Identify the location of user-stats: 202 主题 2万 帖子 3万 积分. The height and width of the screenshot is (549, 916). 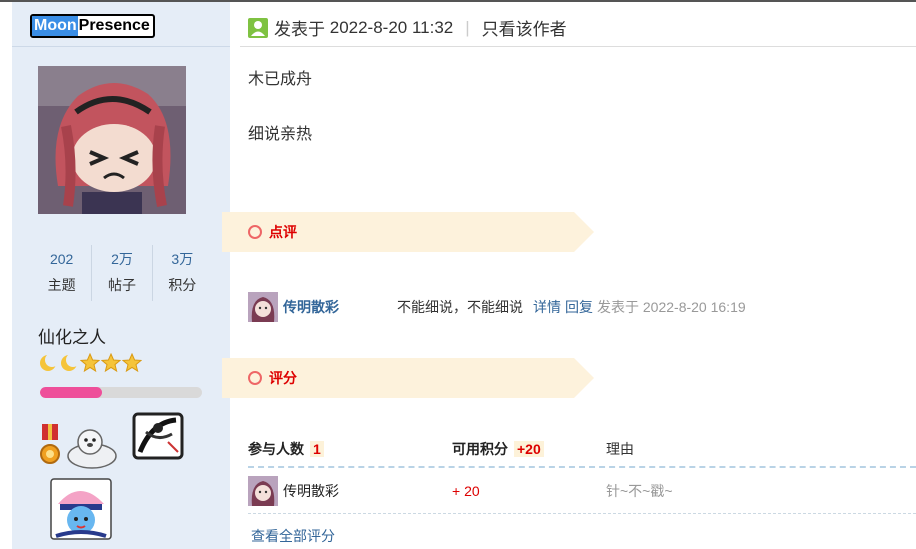
(122, 273).